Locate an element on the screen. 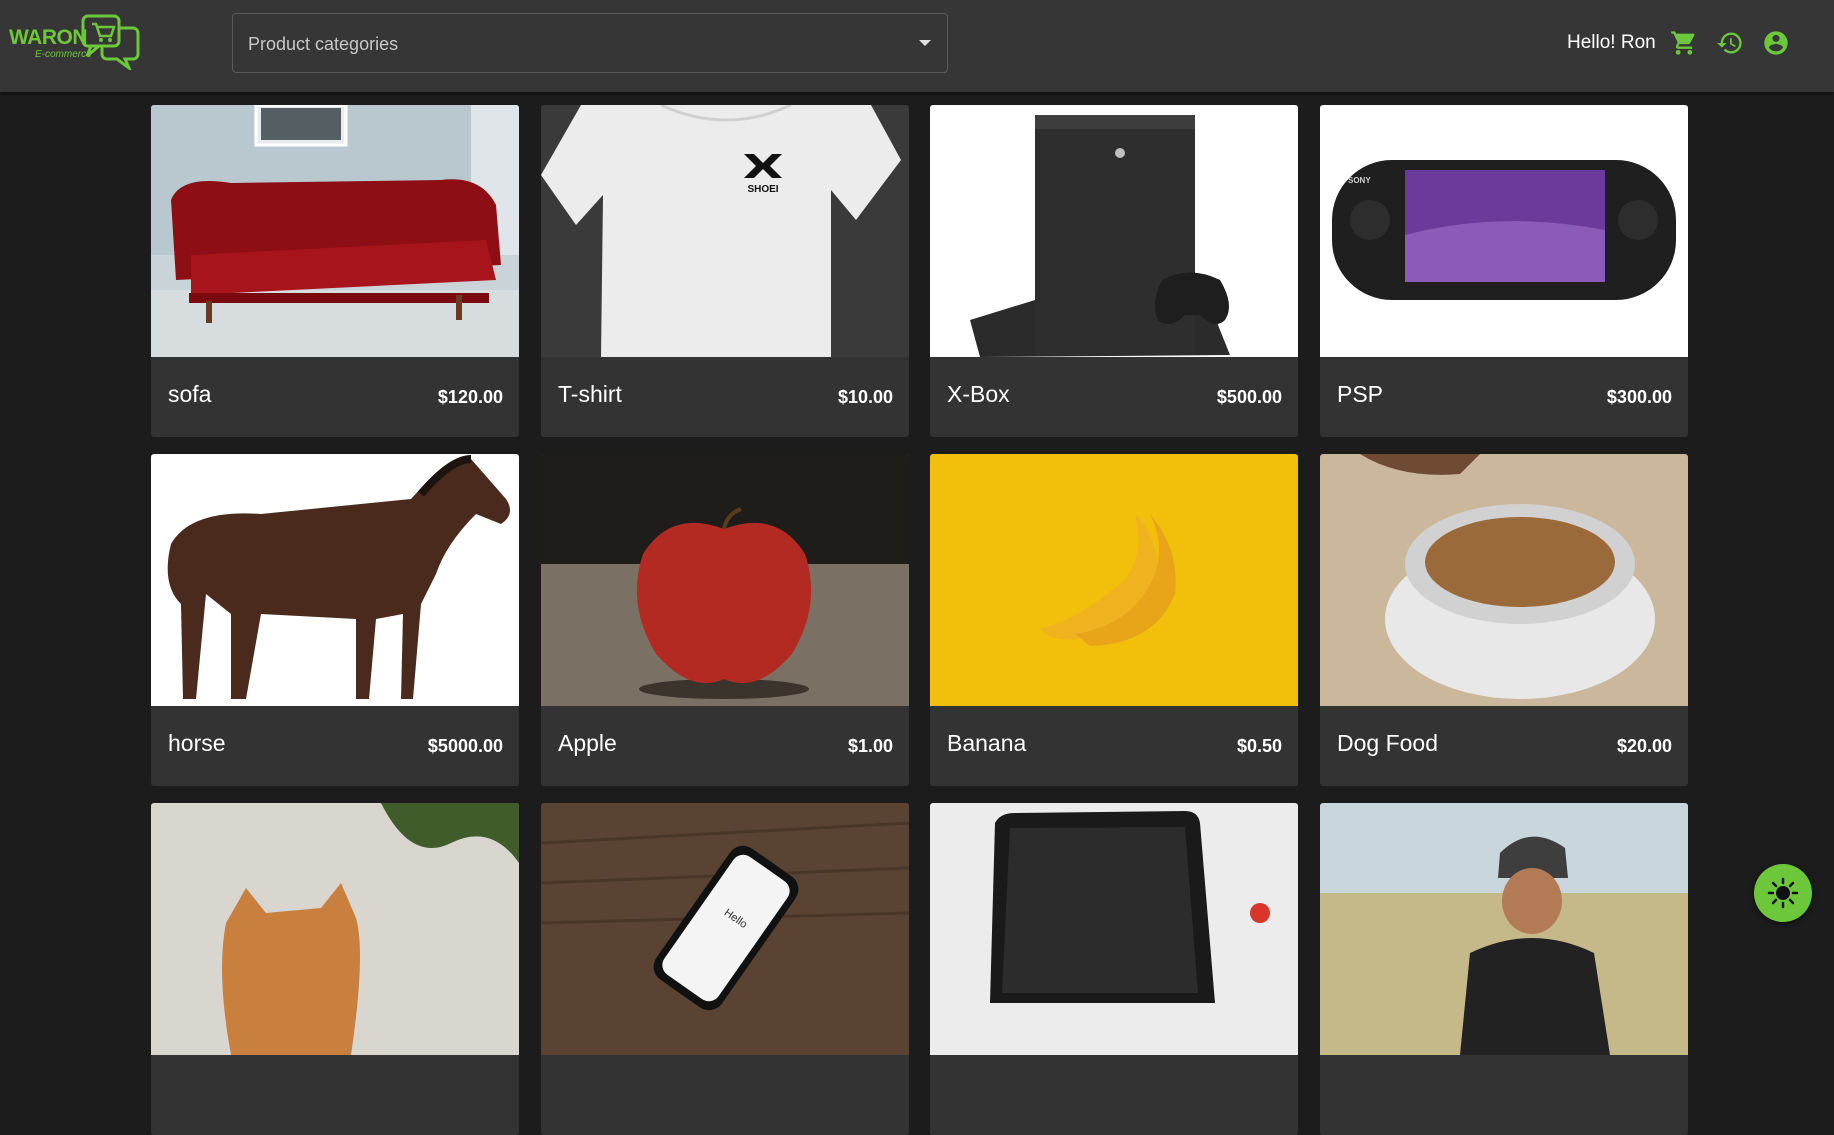 The image size is (1834, 1135). product-image-banana is located at coordinates (1114, 580).